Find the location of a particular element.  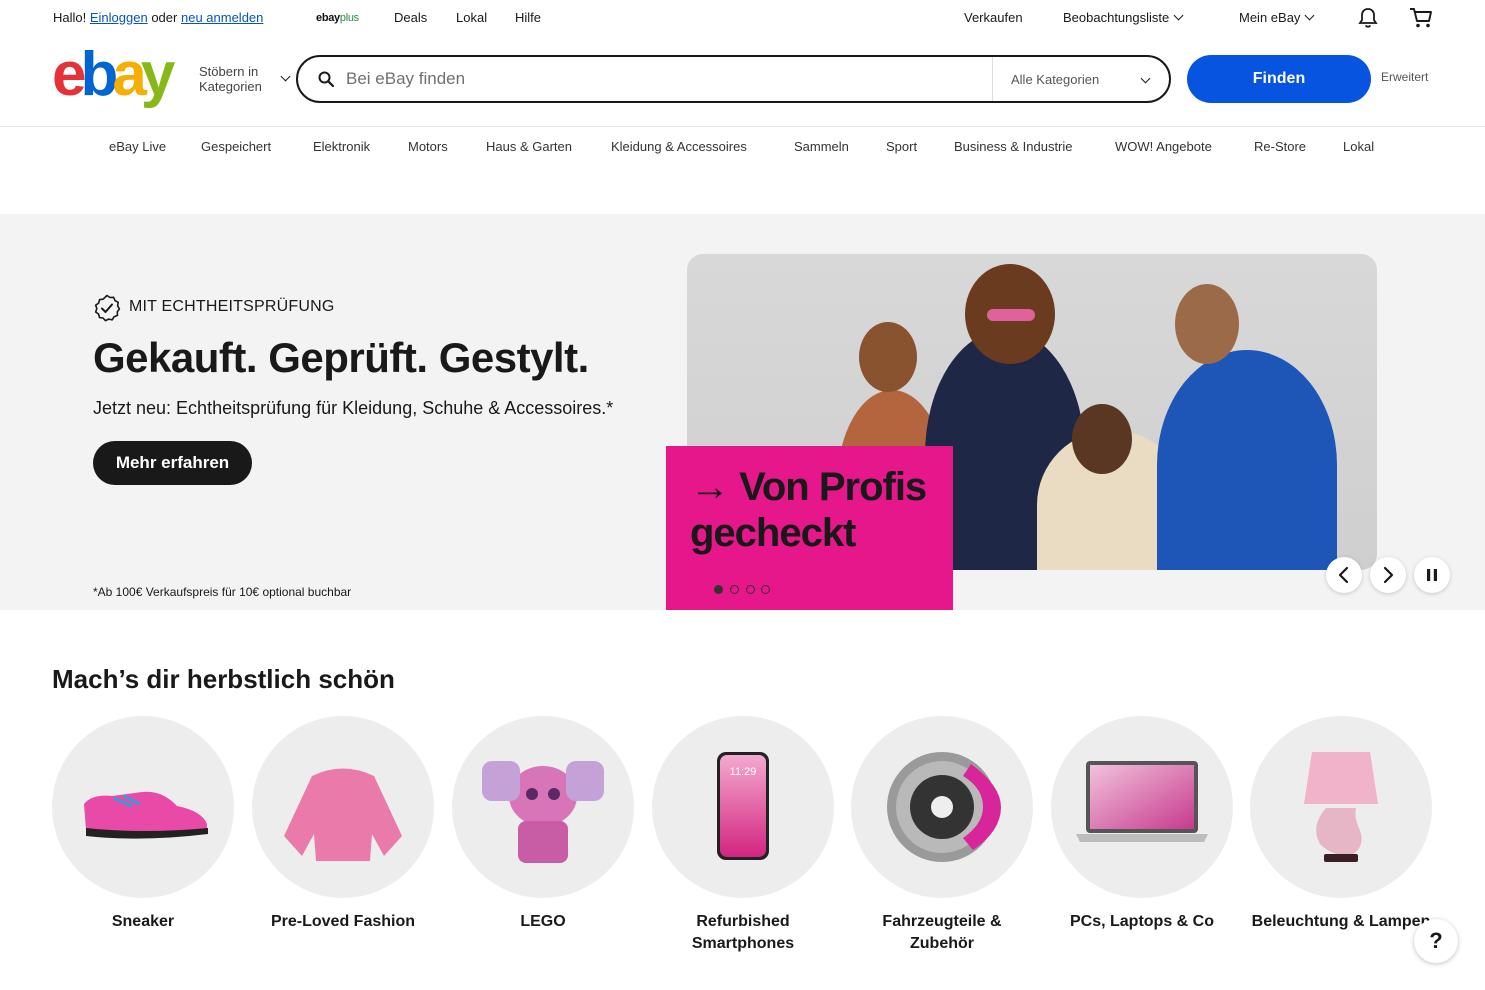

badge-label: MIT ECHTHEITSPRÜFUNG is located at coordinates (232, 306).